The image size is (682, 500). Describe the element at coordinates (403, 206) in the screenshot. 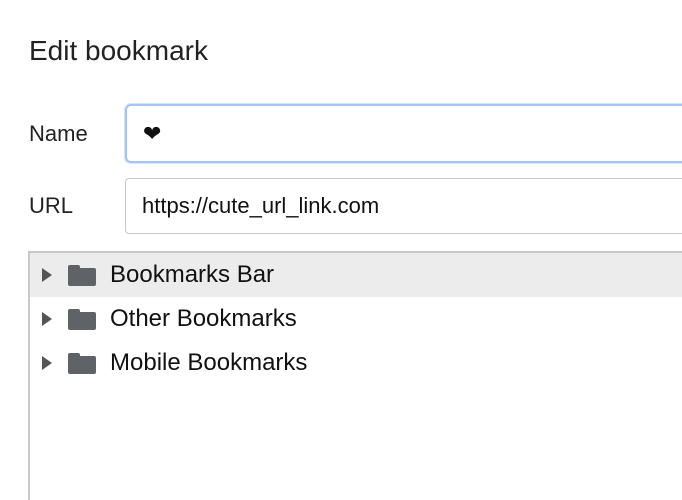

I see `url-input` at that location.